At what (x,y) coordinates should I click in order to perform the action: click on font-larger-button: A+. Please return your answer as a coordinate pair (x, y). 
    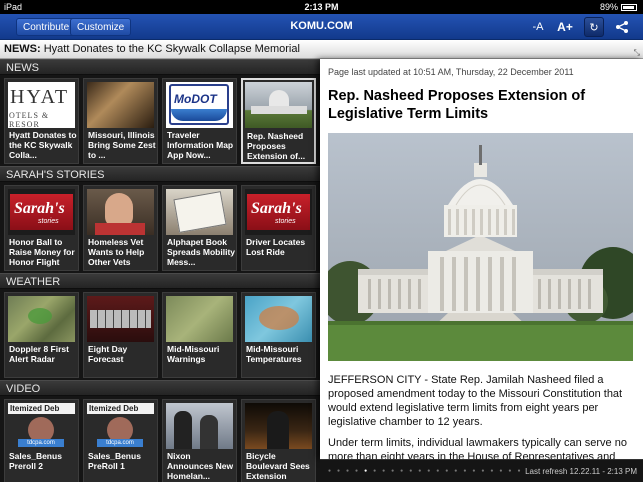
    Looking at the image, I should click on (565, 27).